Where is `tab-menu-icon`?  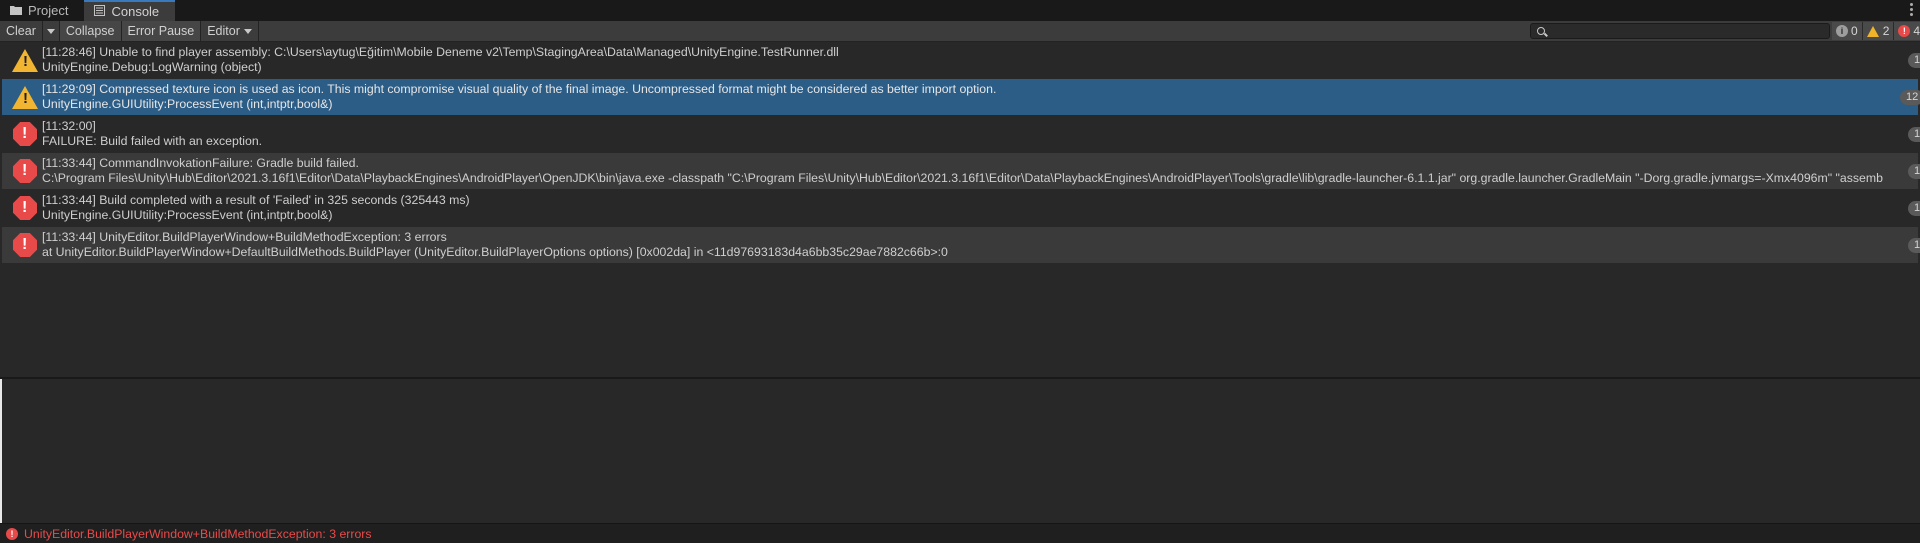
tab-menu-icon is located at coordinates (1912, 10).